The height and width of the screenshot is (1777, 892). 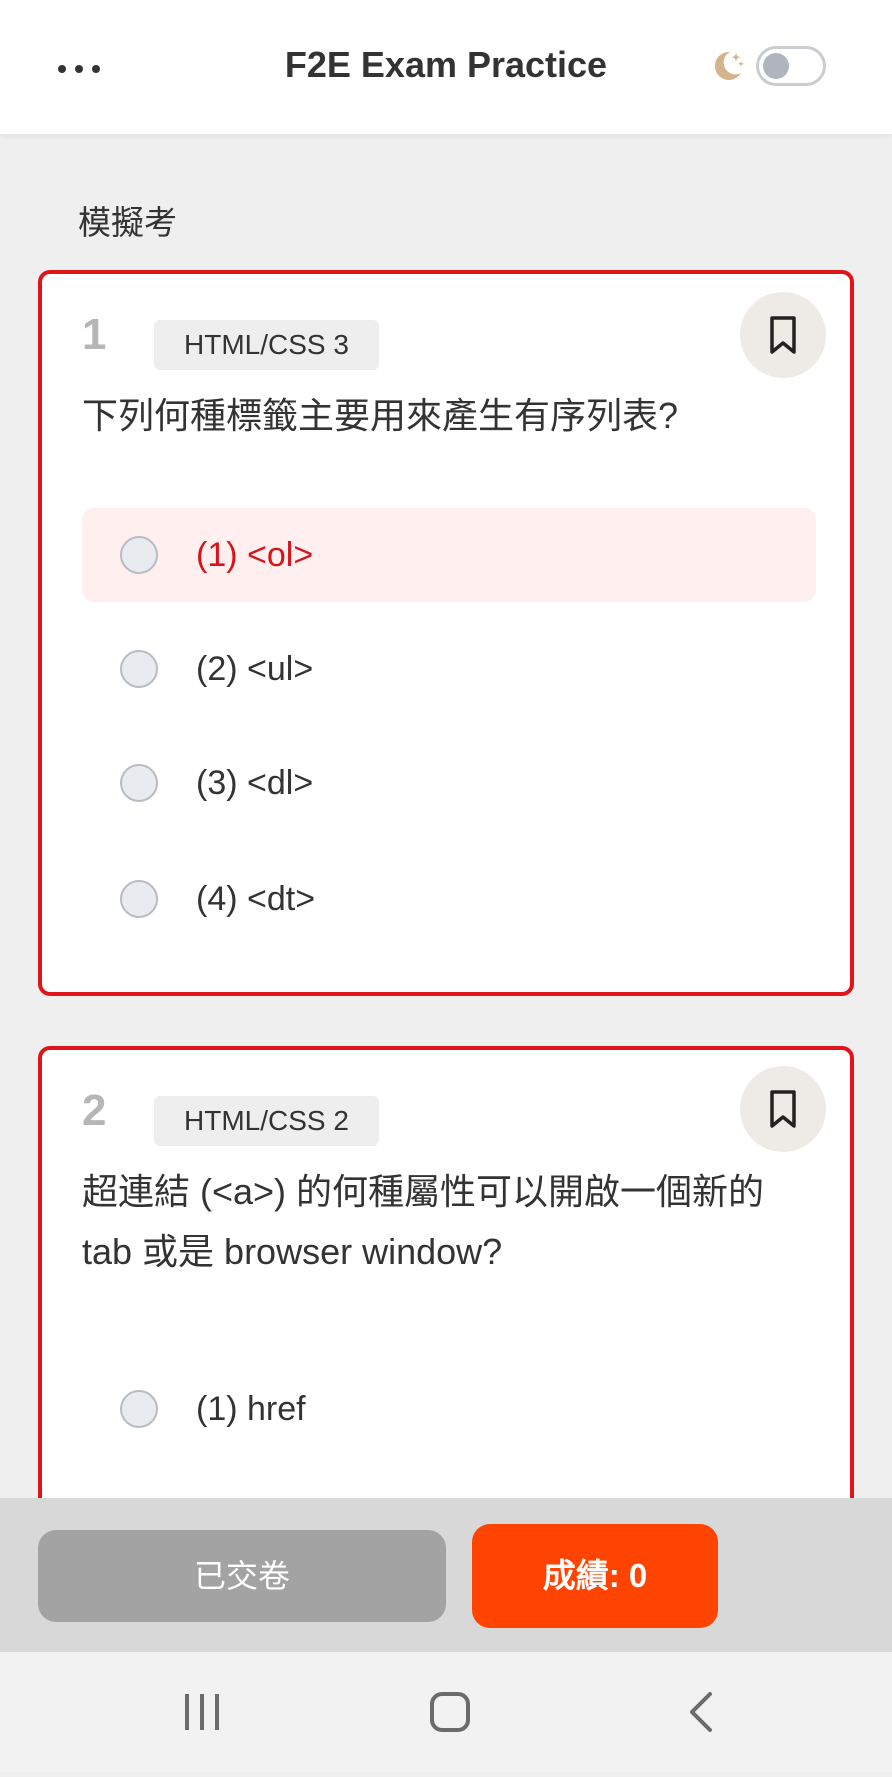 What do you see at coordinates (729, 65) in the screenshot?
I see `moon-stars-icon` at bounding box center [729, 65].